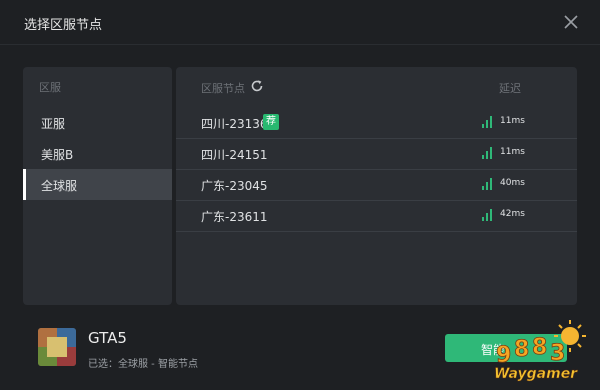 Image resolution: width=600 pixels, height=390 pixels. What do you see at coordinates (510, 88) in the screenshot?
I see `latency-header: 延迟` at bounding box center [510, 88].